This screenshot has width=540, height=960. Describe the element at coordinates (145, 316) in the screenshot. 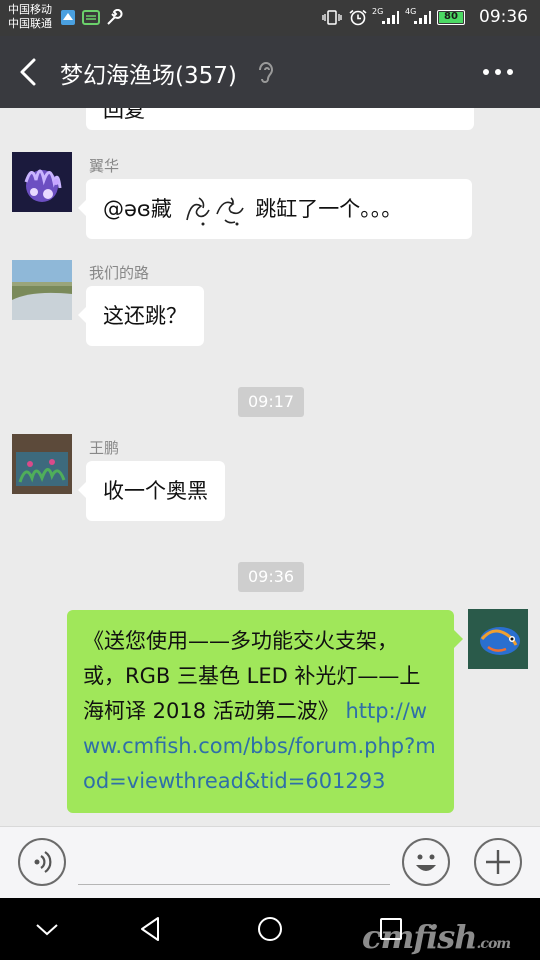

I see `message-text: 这还跳？` at that location.